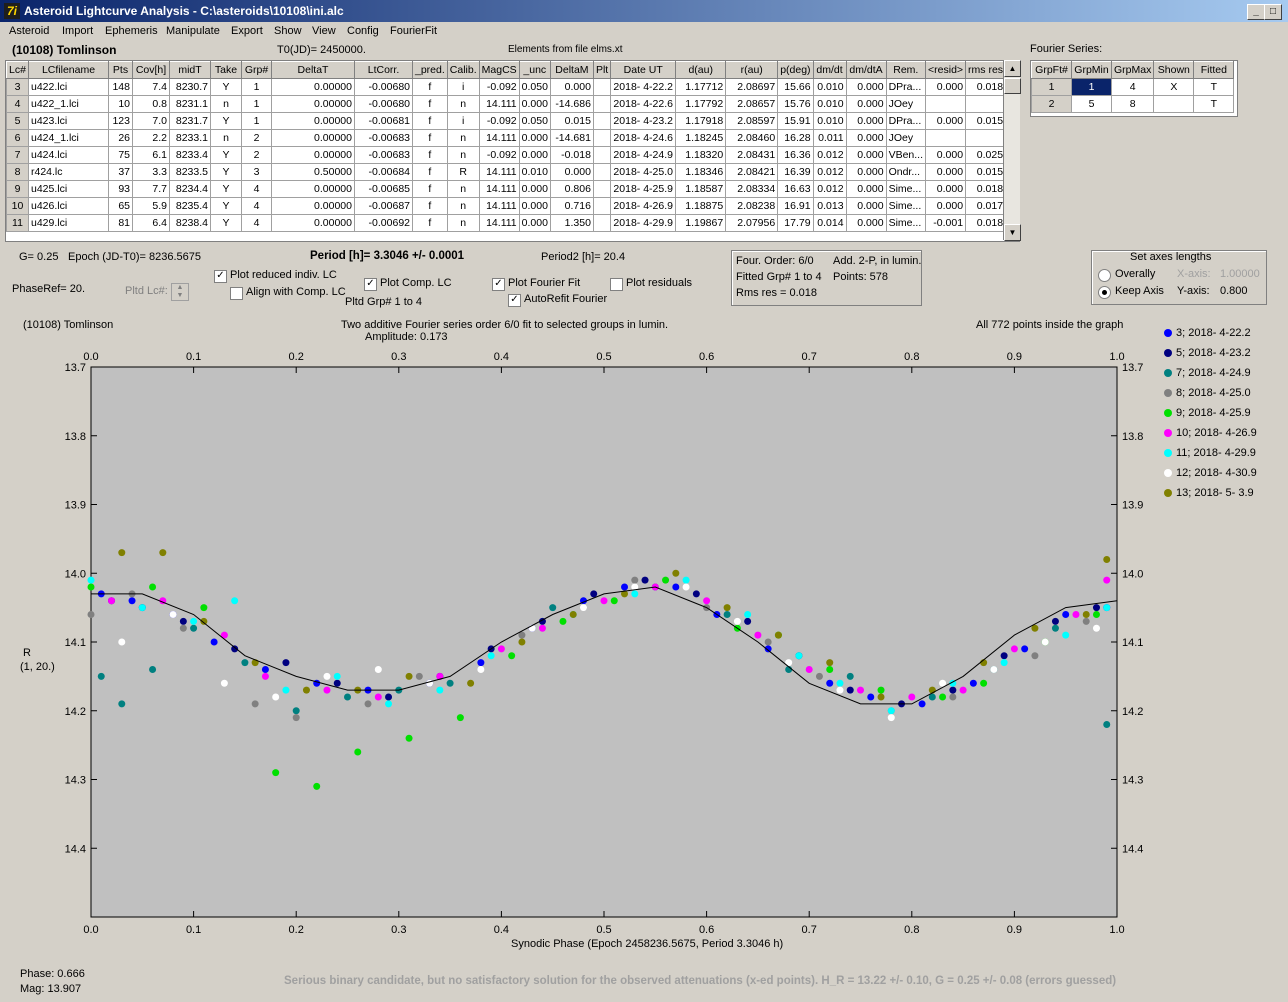 This screenshot has width=1288, height=1002. What do you see at coordinates (120, 121) in the screenshot?
I see `table-cell: 123` at bounding box center [120, 121].